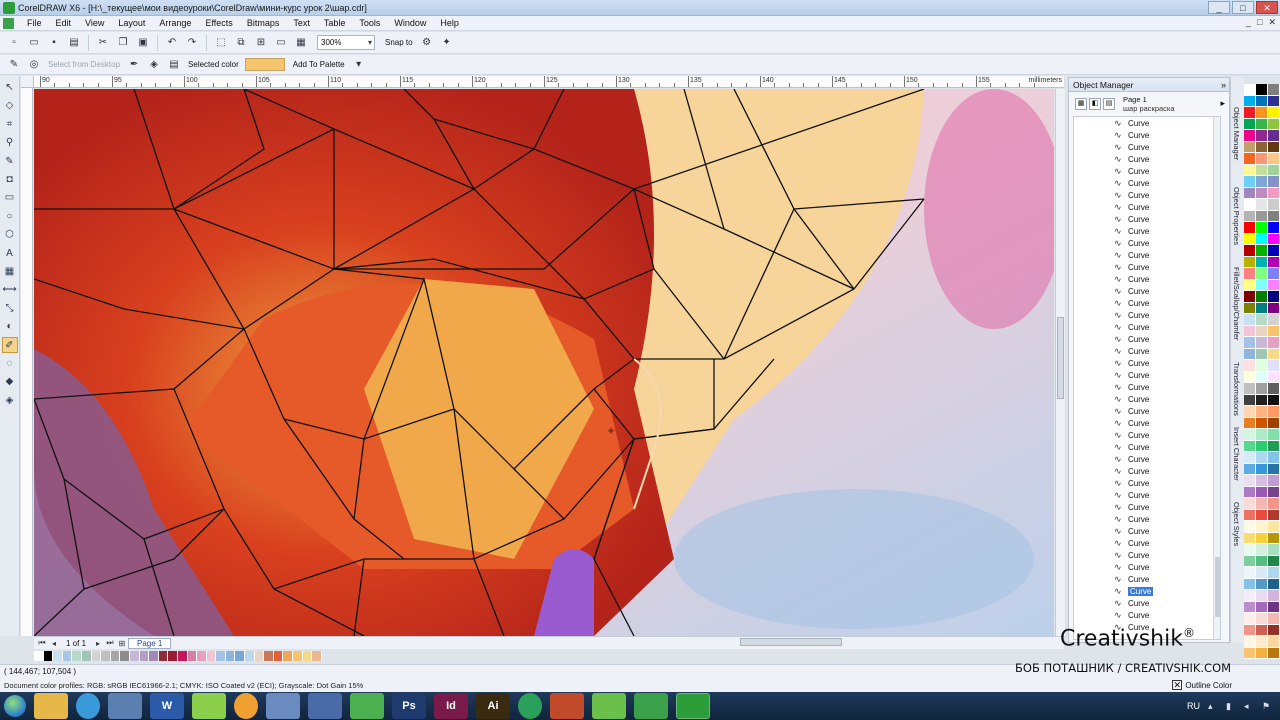  What do you see at coordinates (335, 23) in the screenshot?
I see `menu-table: Table` at bounding box center [335, 23].